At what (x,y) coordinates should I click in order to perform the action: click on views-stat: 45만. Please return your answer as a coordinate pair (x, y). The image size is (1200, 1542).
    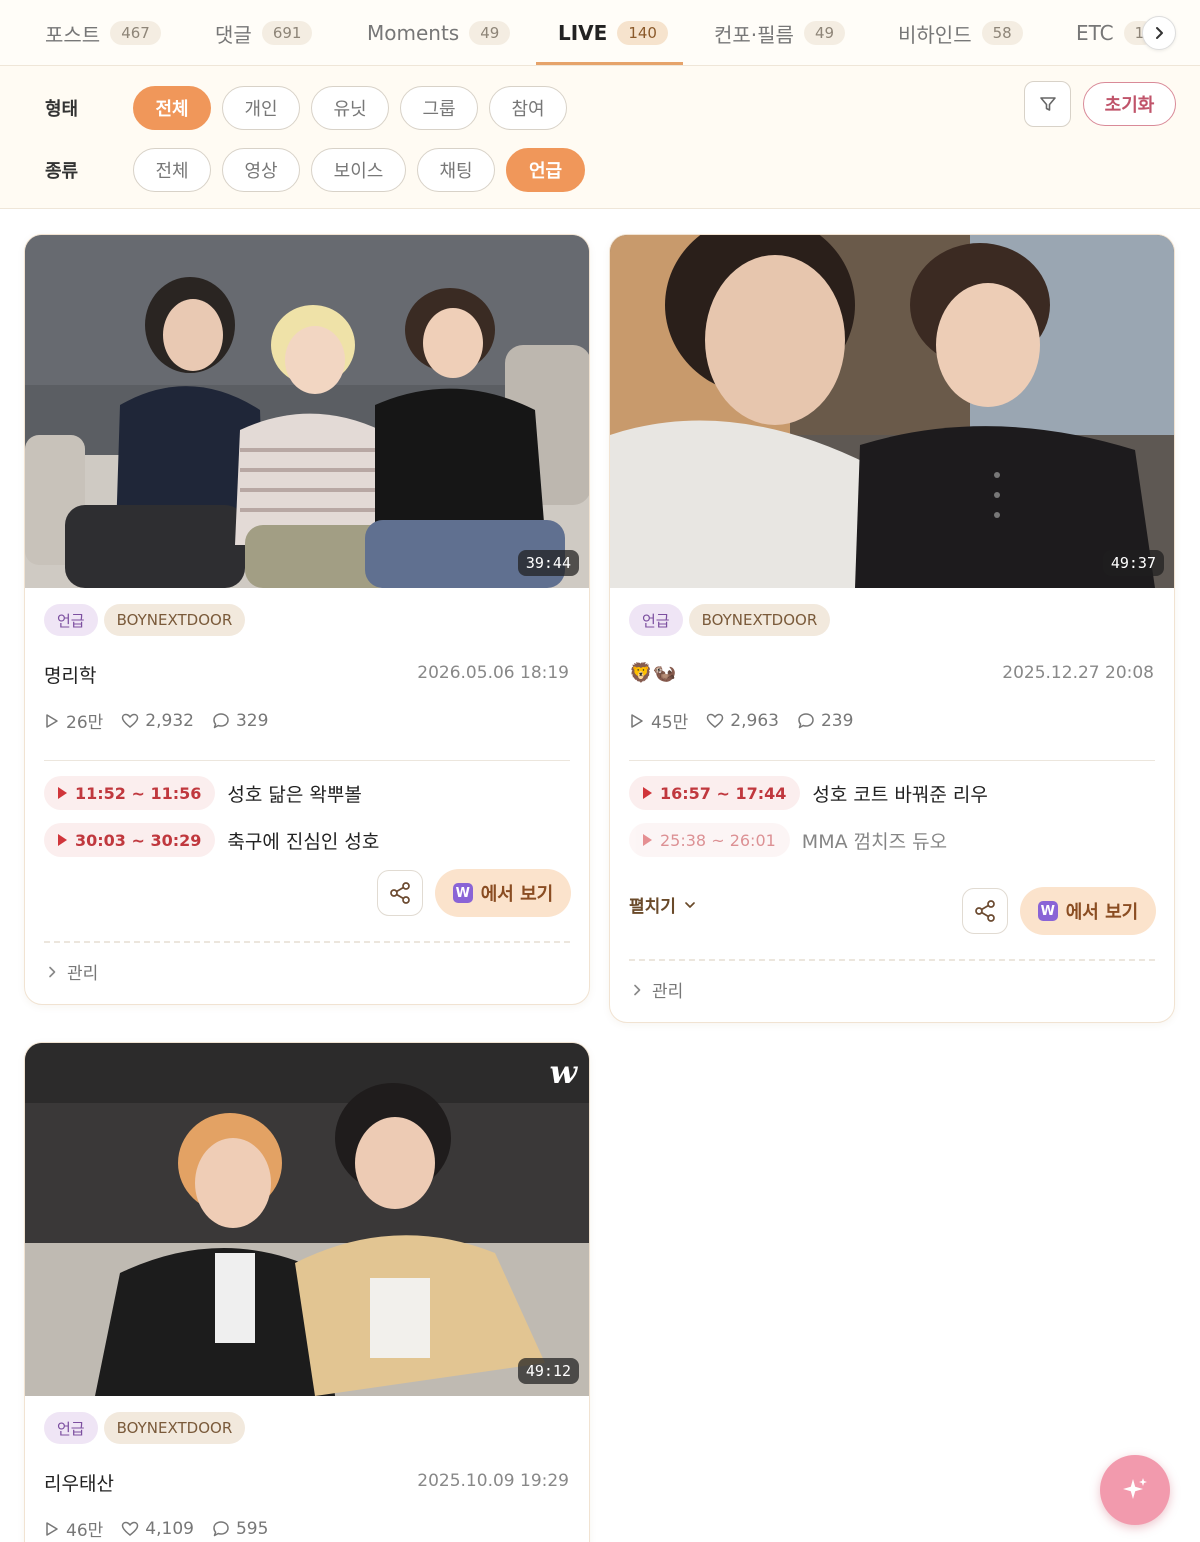
    Looking at the image, I should click on (658, 720).